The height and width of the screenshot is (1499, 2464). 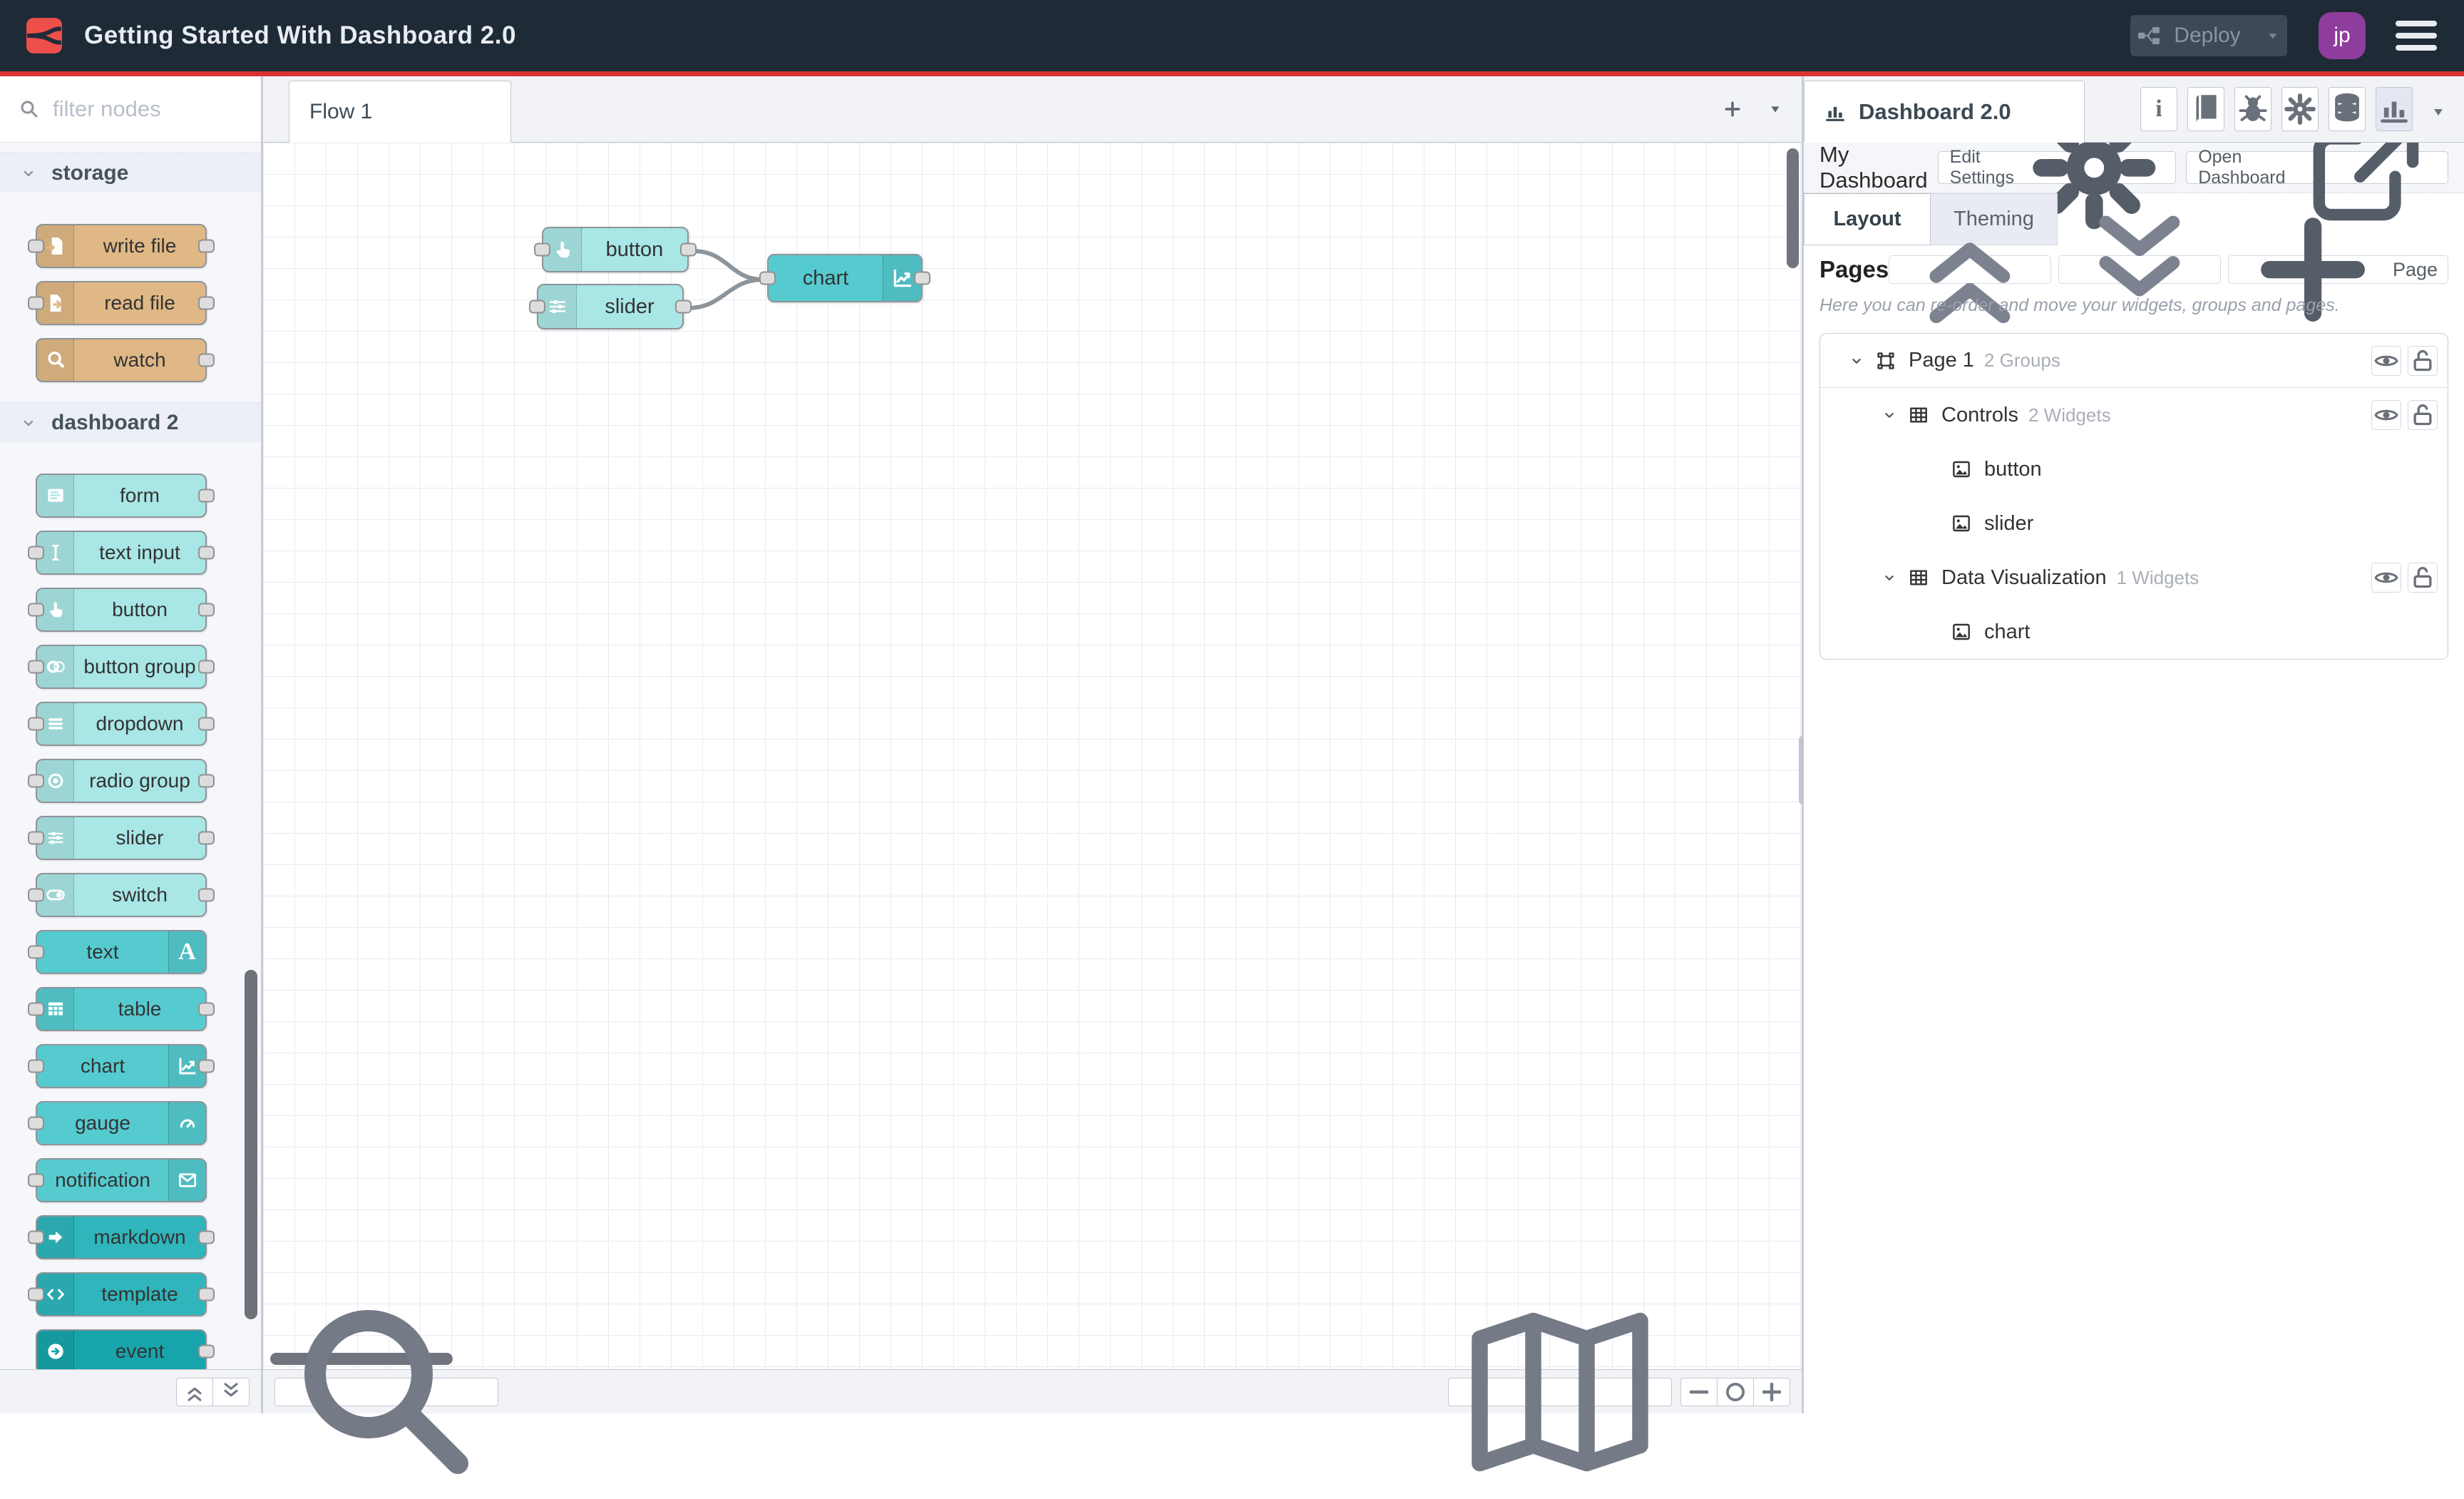 I want to click on canvas-vertical-scrollbar, so click(x=1793, y=208).